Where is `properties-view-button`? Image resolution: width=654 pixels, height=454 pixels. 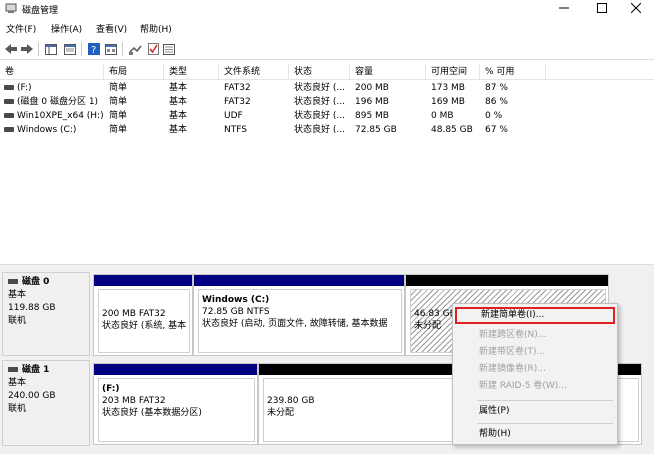 properties-view-button is located at coordinates (70, 49).